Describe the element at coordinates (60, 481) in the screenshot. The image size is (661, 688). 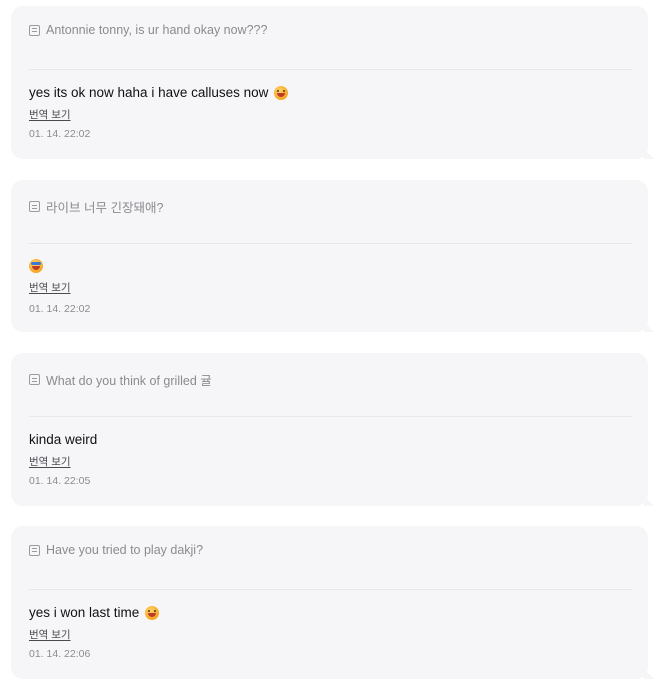
I see `timestamp: 01. 14. 22:05` at that location.